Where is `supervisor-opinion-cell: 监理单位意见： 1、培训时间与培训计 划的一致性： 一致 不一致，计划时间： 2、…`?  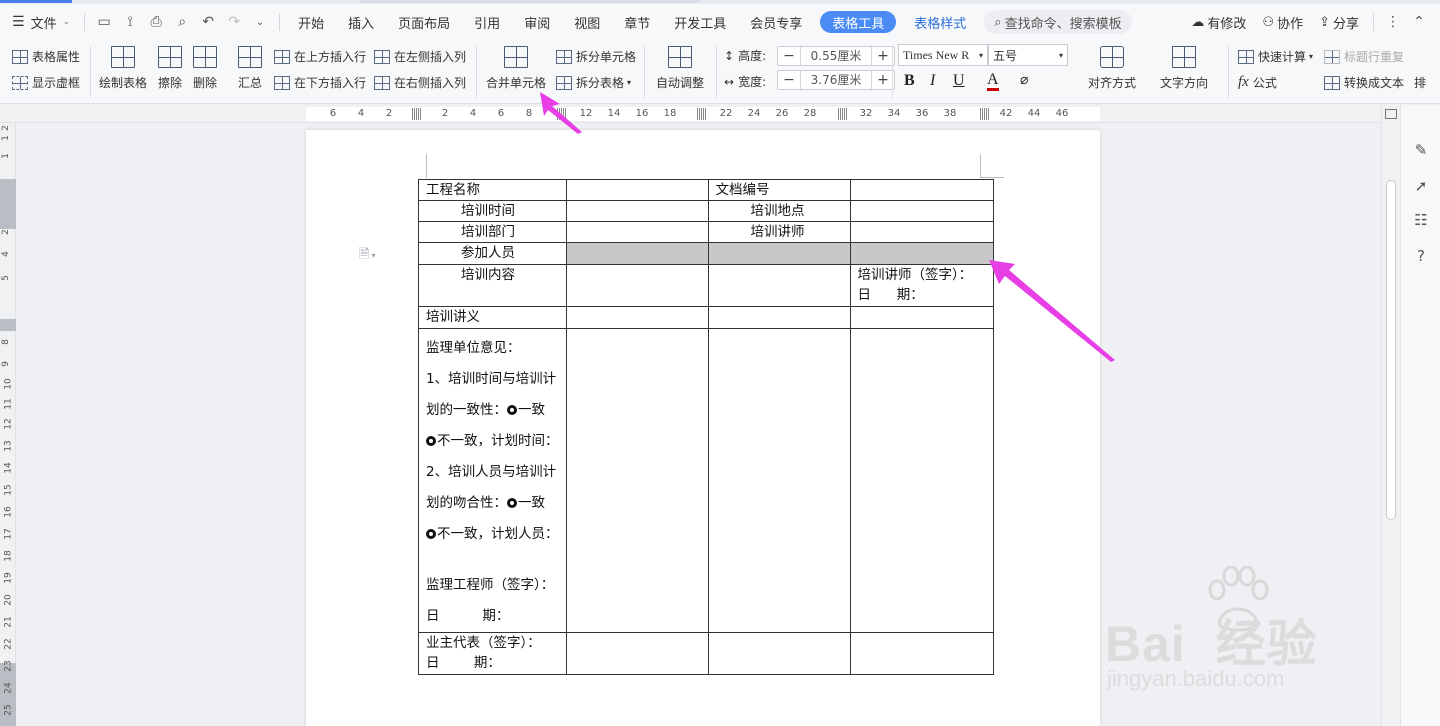
supervisor-opinion-cell: 监理单位意见： 1、培训时间与培训计 划的一致性： 一致 不一致，计划时间： 2、… is located at coordinates (492, 480).